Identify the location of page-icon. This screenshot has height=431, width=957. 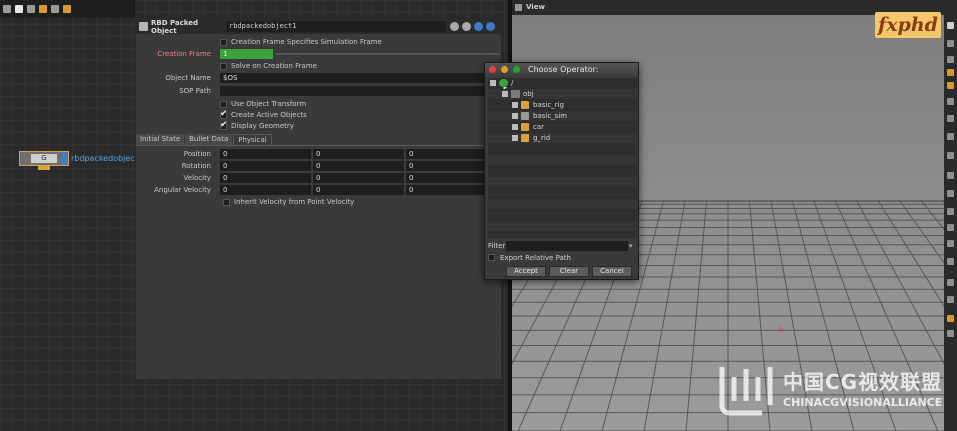
(19, 9).